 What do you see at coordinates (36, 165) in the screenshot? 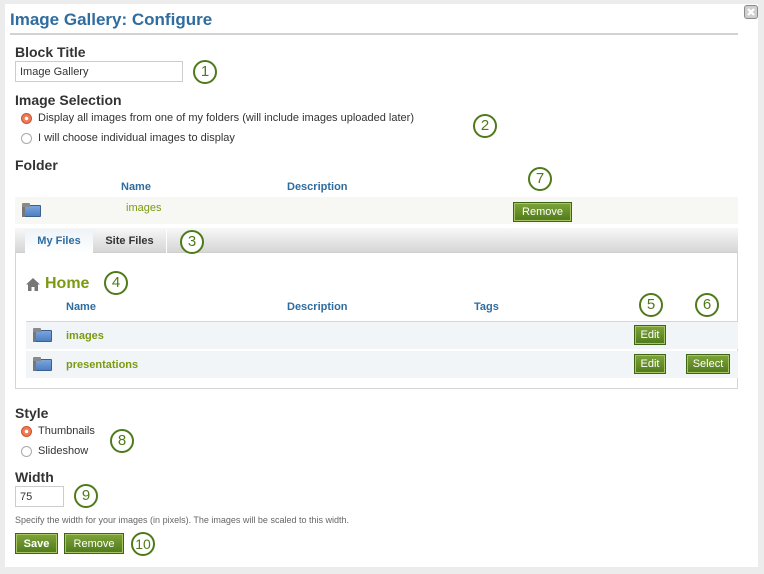
I see `folder-label: Folder` at bounding box center [36, 165].